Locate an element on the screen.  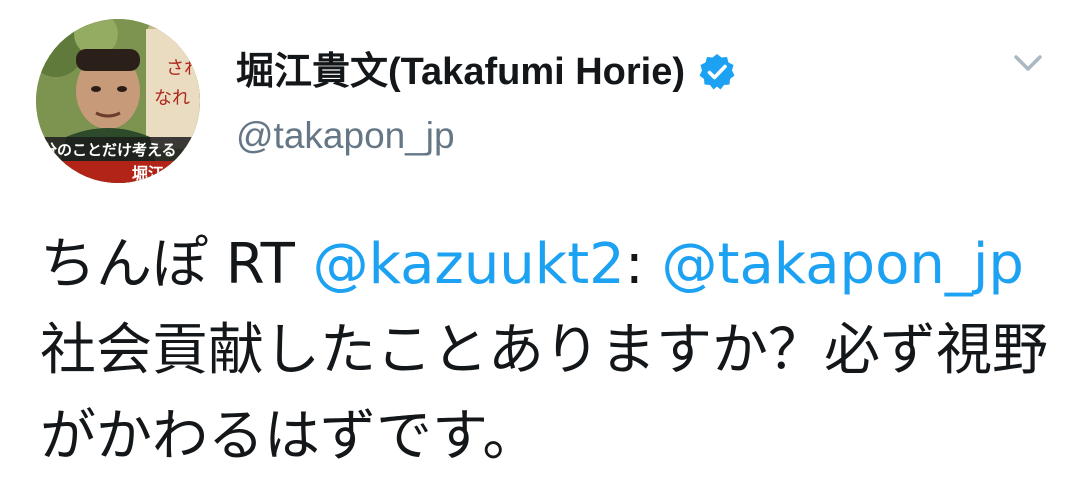
tweet-text-colon: : is located at coordinates (643, 264).